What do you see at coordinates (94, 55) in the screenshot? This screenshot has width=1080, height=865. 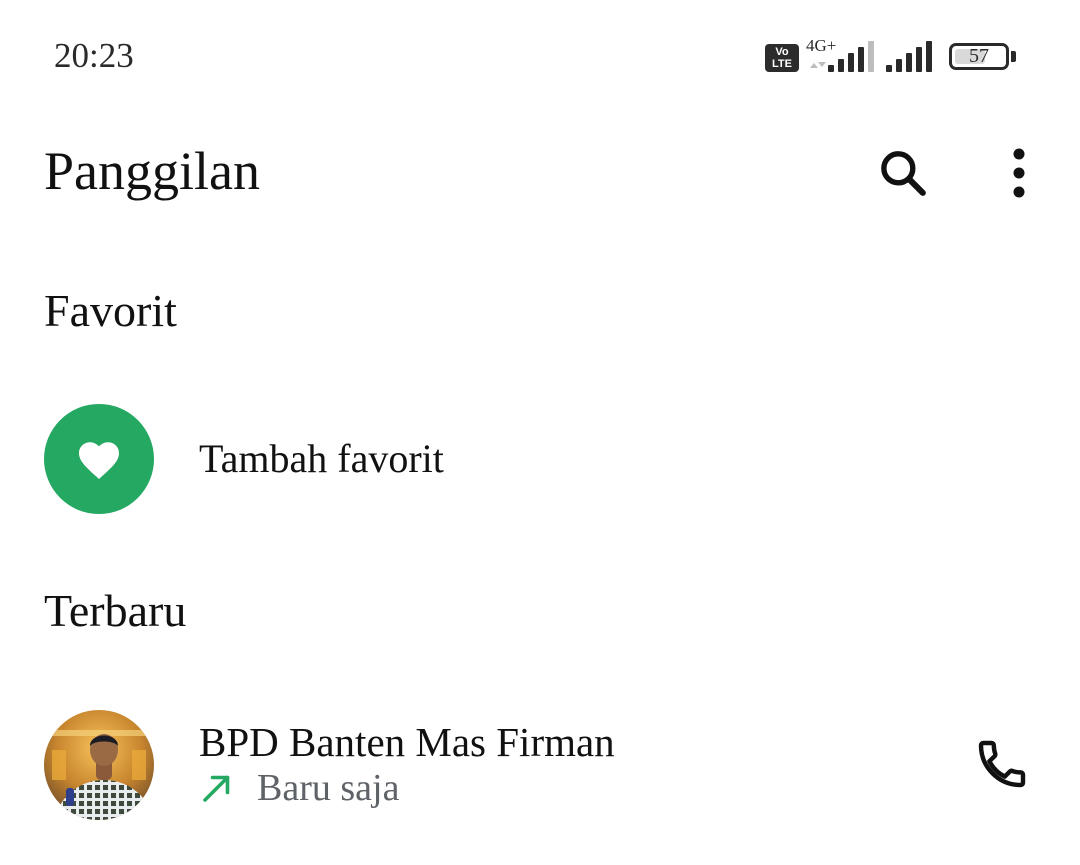 I see `status-time: 20:23` at bounding box center [94, 55].